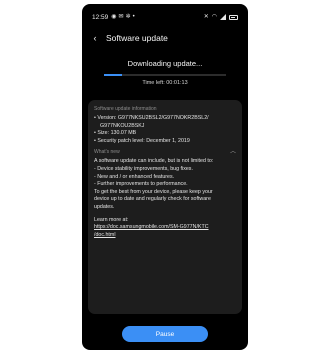 This screenshot has width=330, height=354. Describe the element at coordinates (95, 38) in the screenshot. I see `back-arrow-icon: ‹` at that location.